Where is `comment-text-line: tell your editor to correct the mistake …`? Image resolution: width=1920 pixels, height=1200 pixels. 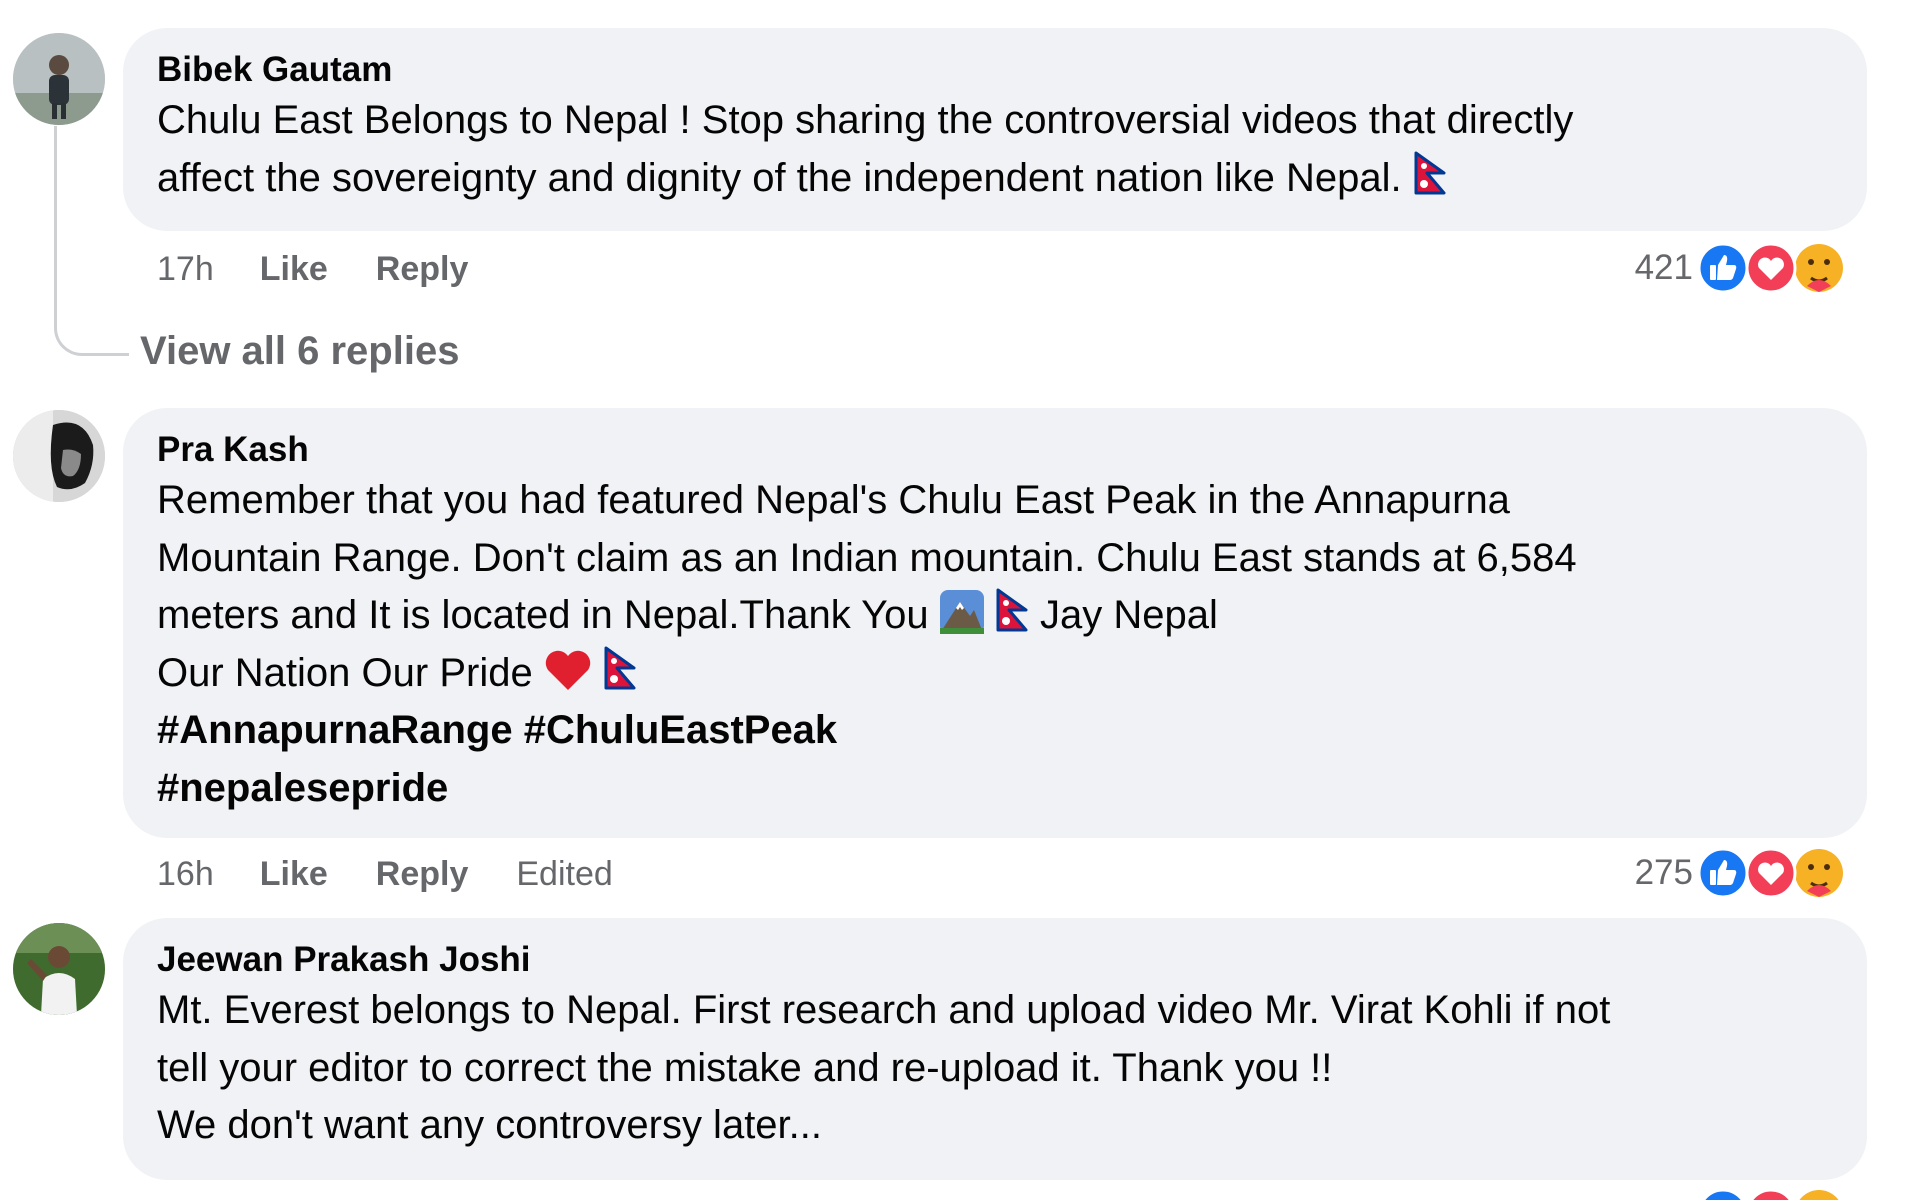 comment-text-line: tell your editor to correct the mistake … is located at coordinates (745, 1067).